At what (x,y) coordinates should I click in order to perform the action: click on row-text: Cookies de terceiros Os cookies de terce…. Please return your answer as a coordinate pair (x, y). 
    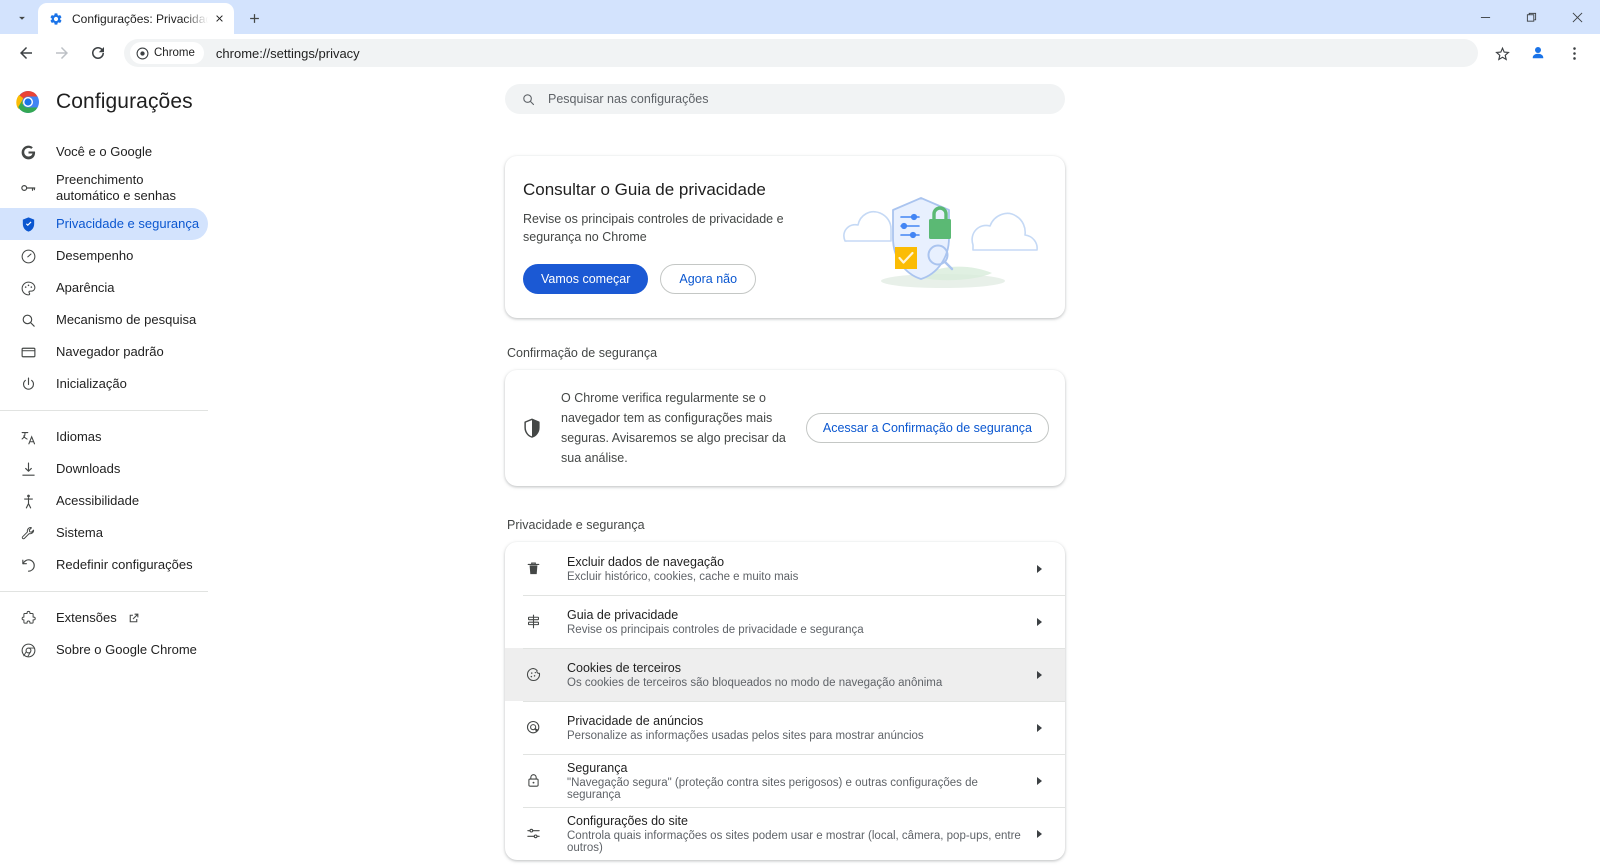
    Looking at the image, I should click on (799, 675).